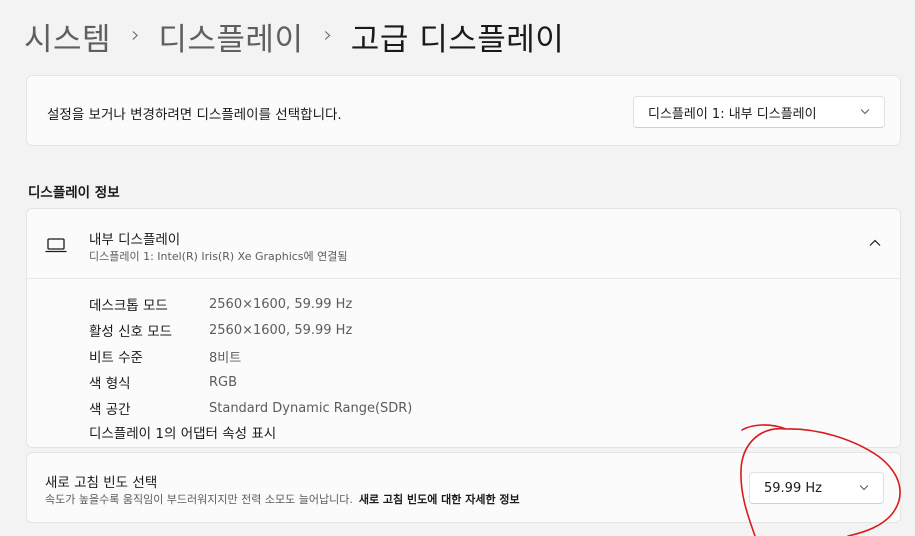 This screenshot has height=536, width=915. I want to click on display-select-dropdown: 디스플레이 1: 내부 디스플레이, so click(759, 112).